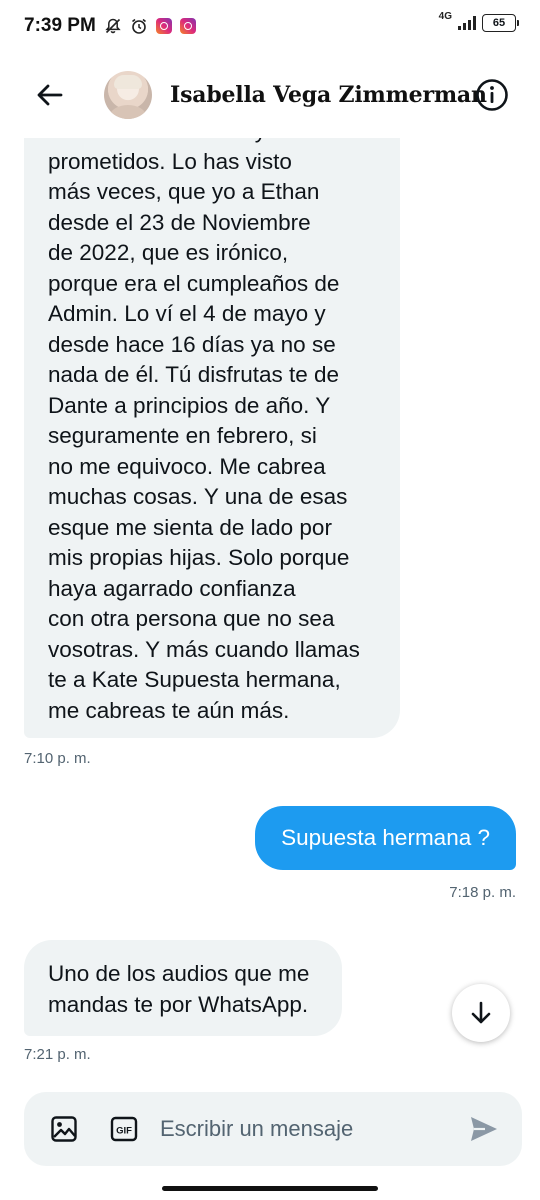 The width and height of the screenshot is (540, 1200). I want to click on gif-button: GIF, so click(124, 1129).